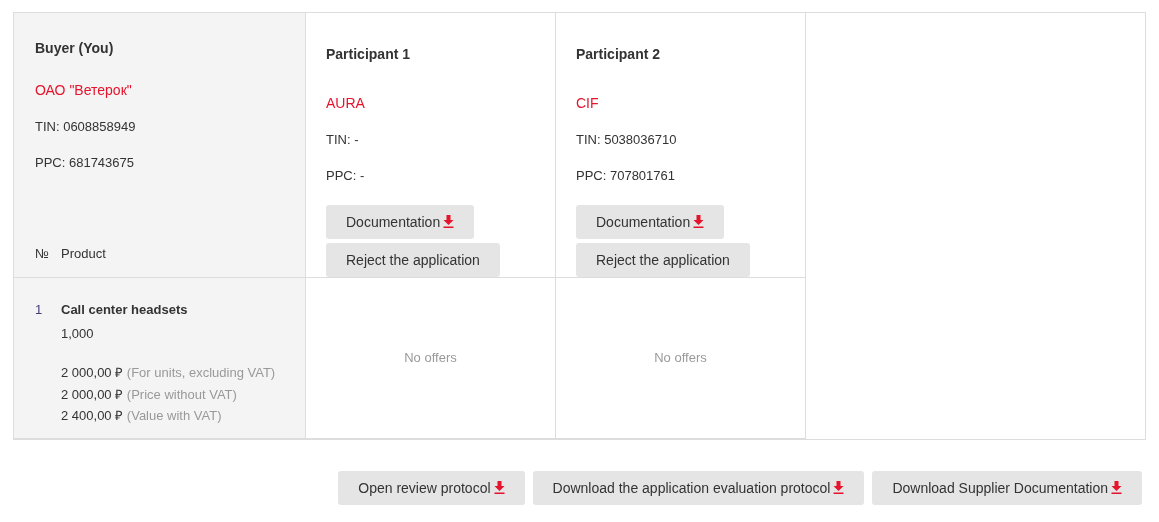 The width and height of the screenshot is (1159, 522). What do you see at coordinates (1007, 488) in the screenshot?
I see `download-button: Download Supplier Documentation` at bounding box center [1007, 488].